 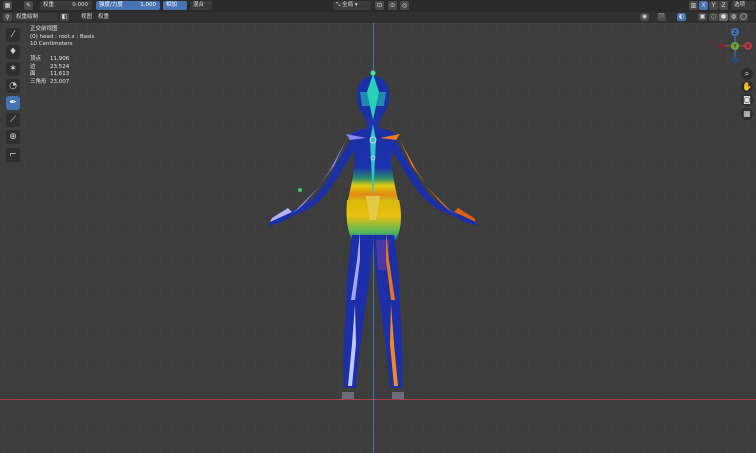 What do you see at coordinates (60, 66) in the screenshot?
I see `stat-value: 23,524` at bounding box center [60, 66].